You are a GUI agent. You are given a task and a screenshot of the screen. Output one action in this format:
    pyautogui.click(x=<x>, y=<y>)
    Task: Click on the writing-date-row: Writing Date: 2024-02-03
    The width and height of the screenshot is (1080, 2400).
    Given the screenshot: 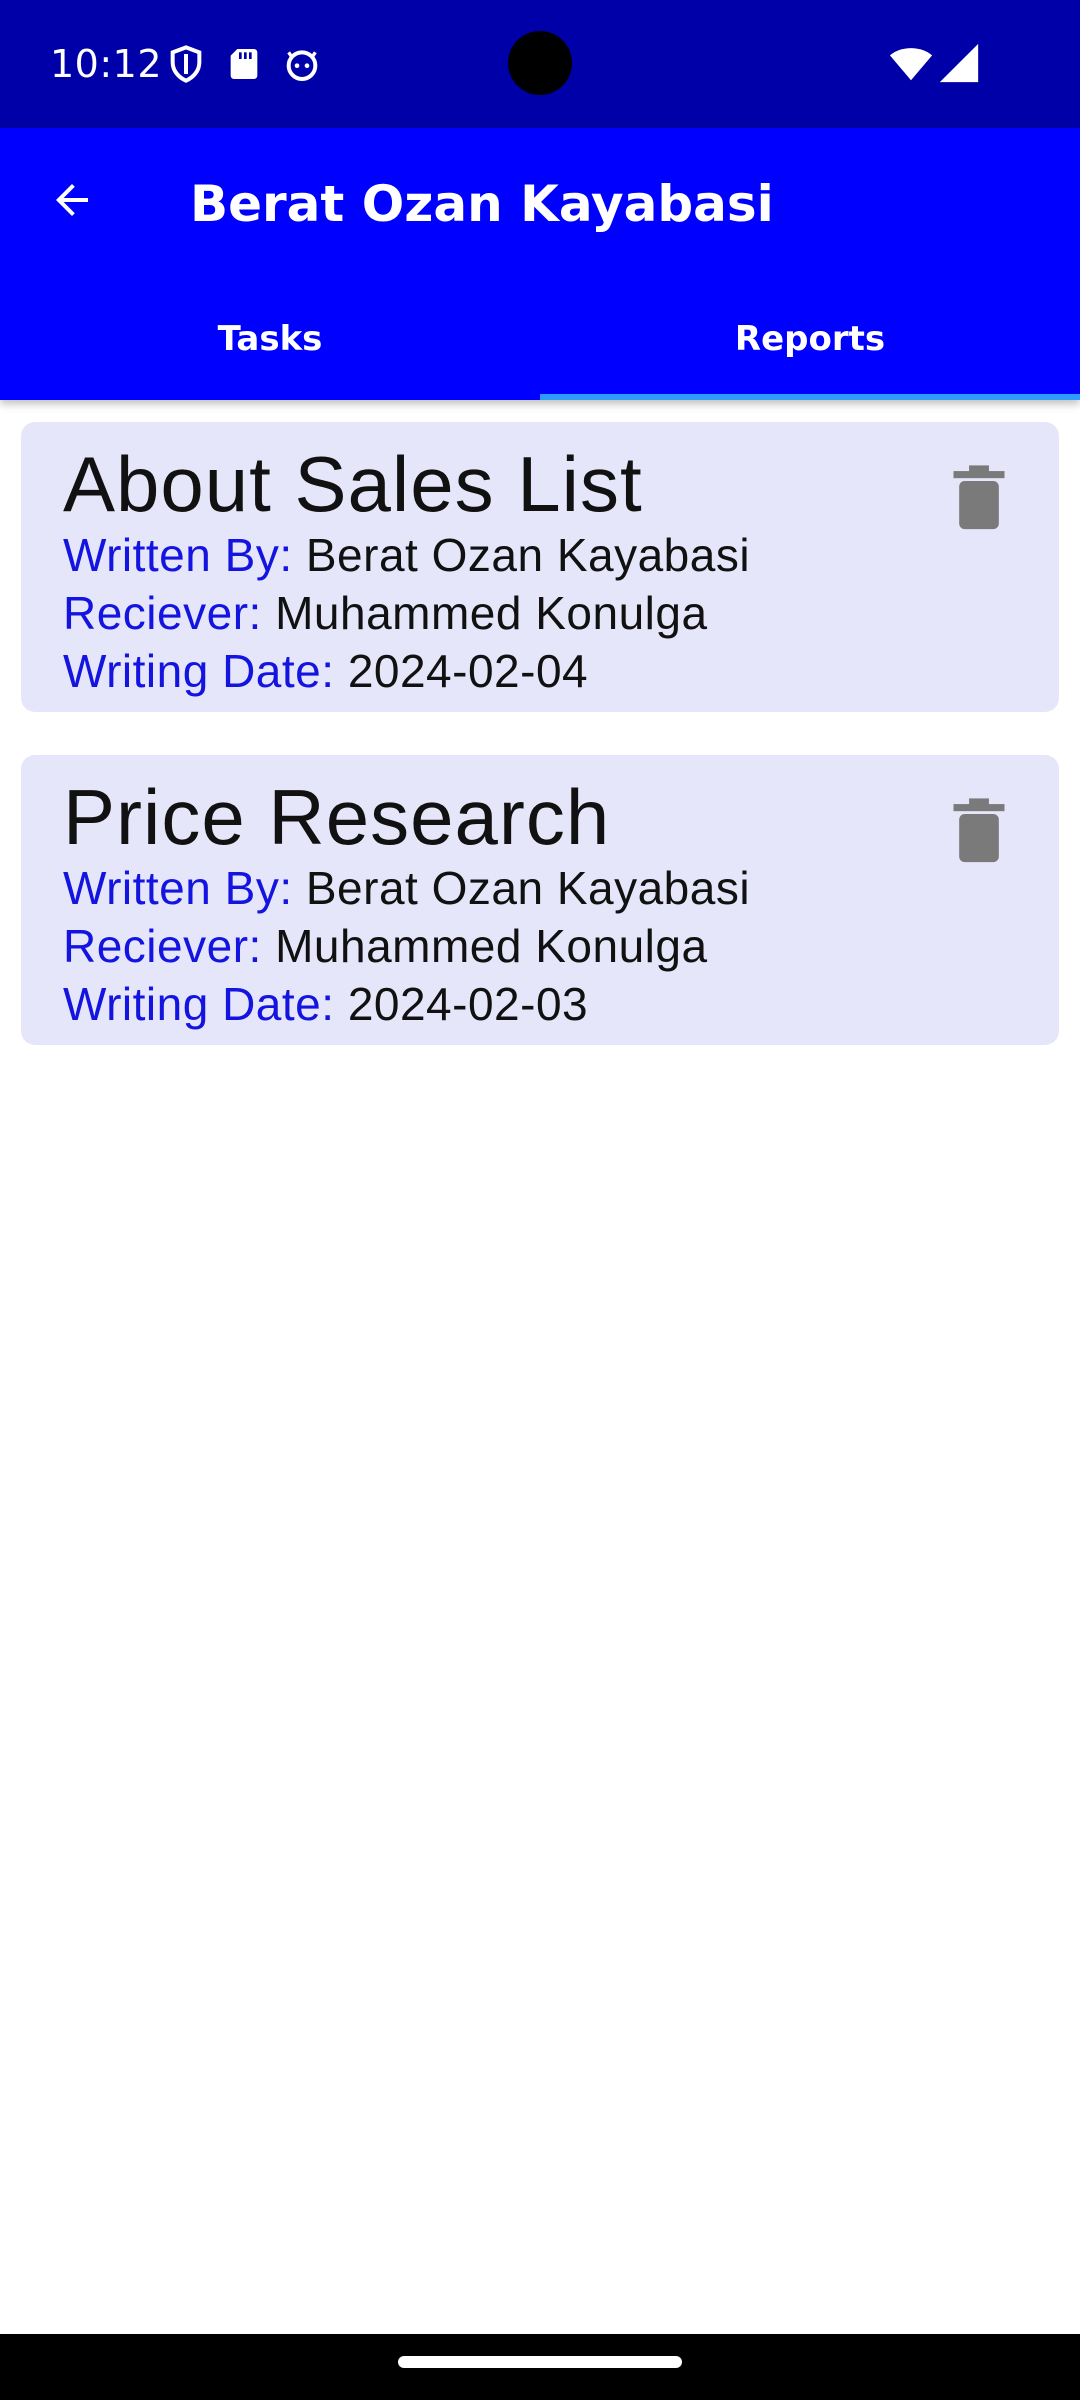 What is the action you would take?
    pyautogui.click(x=325, y=1004)
    